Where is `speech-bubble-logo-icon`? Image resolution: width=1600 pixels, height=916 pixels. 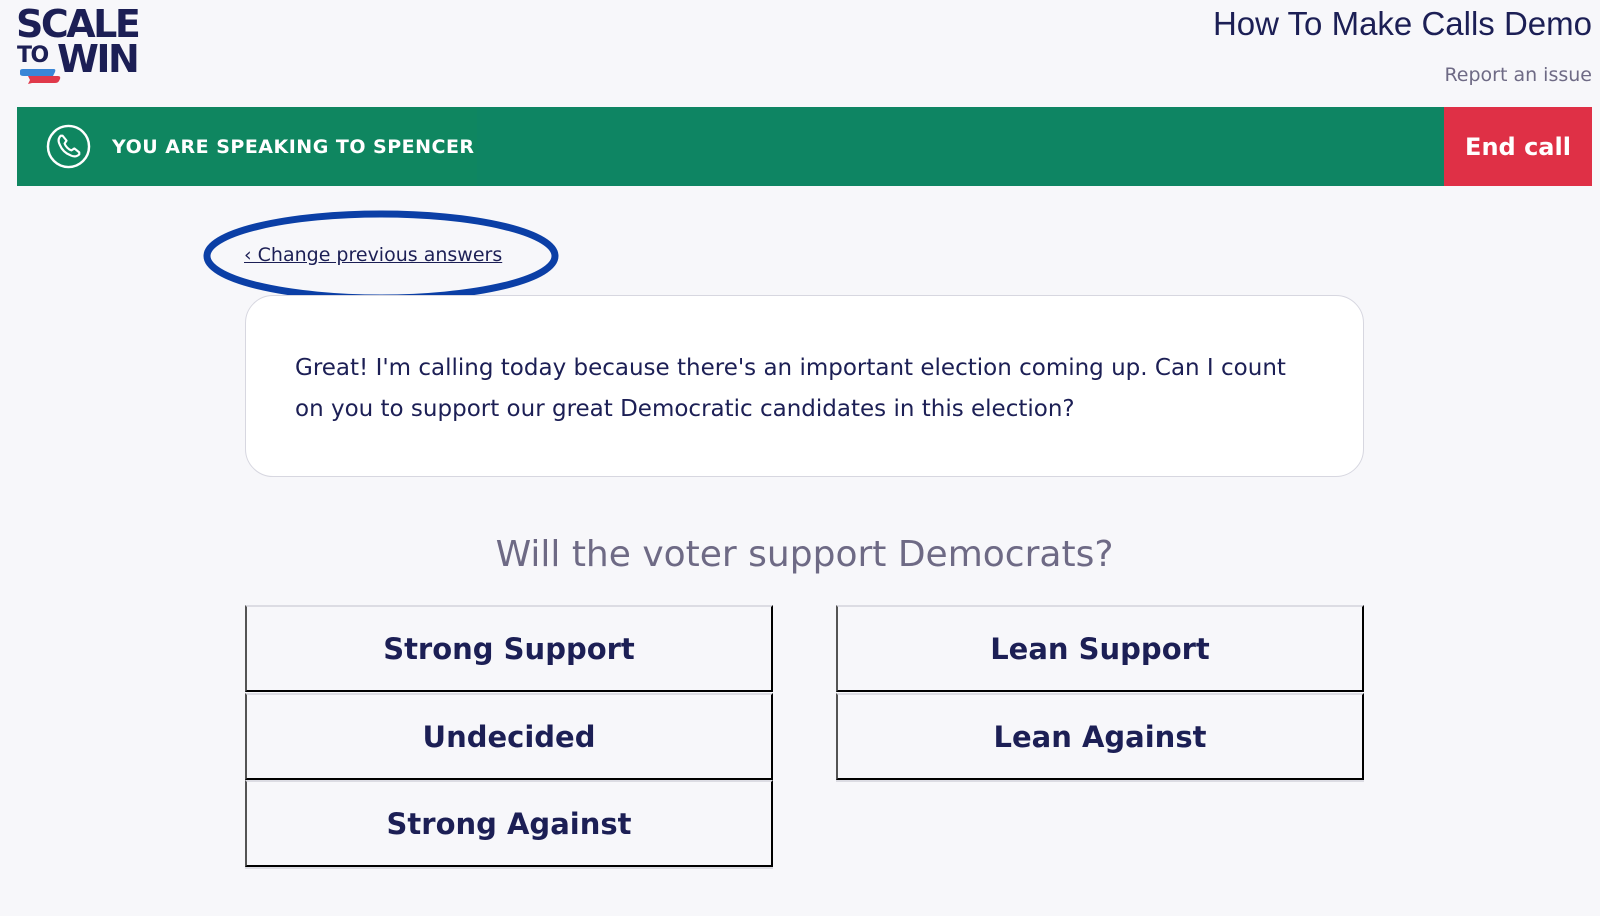
speech-bubble-logo-icon is located at coordinates (40, 76).